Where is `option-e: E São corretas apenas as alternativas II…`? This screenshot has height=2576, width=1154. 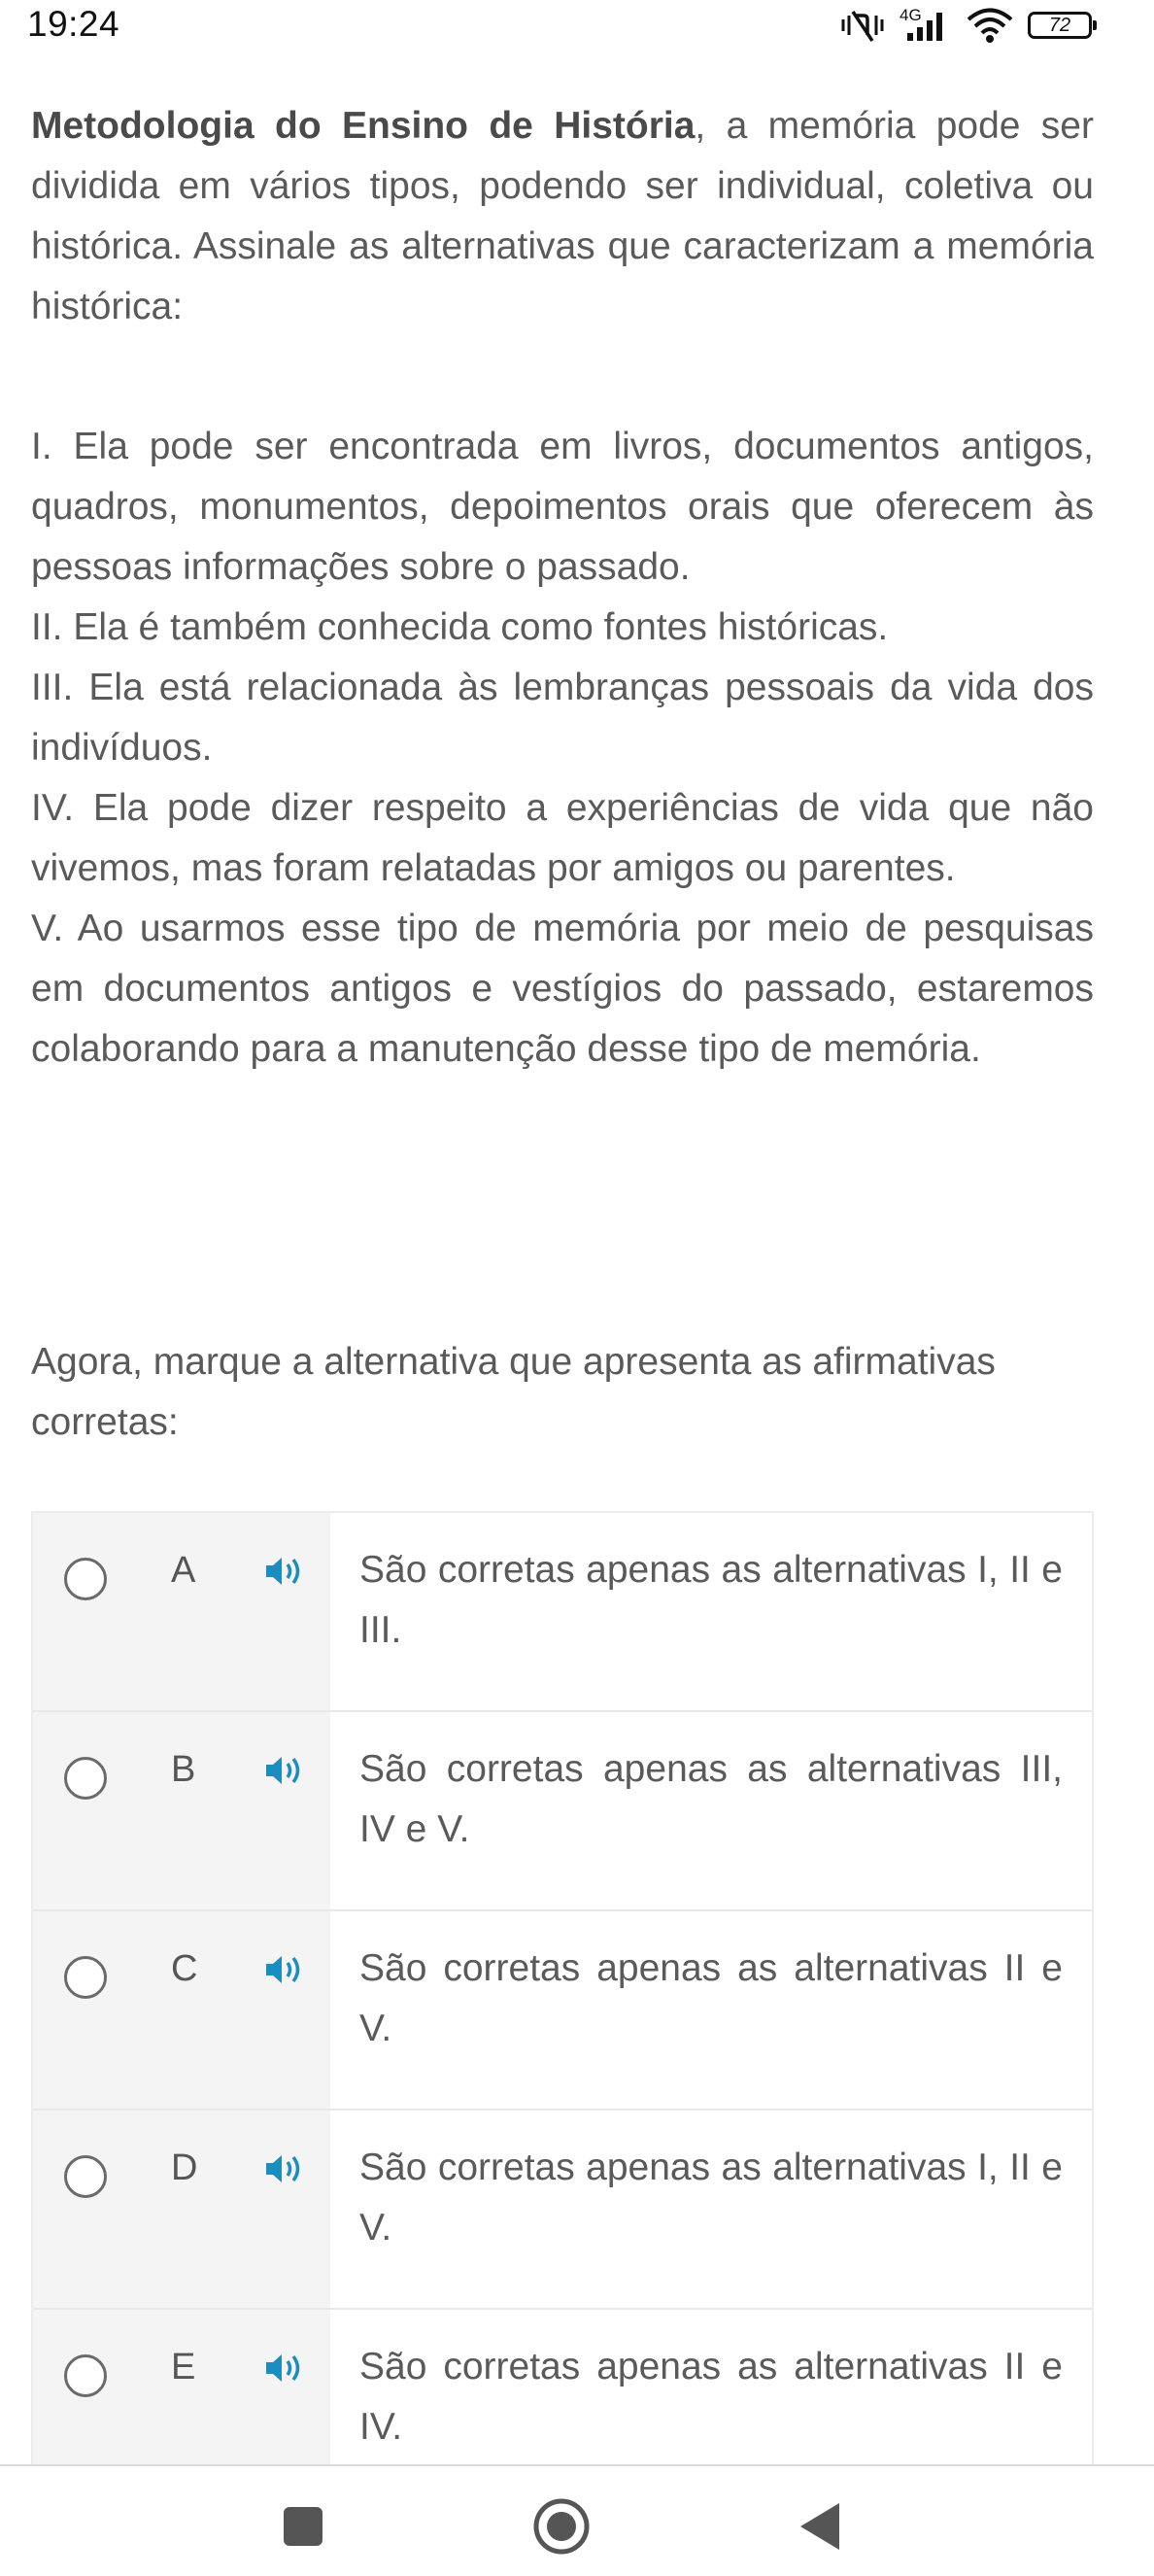 option-e: E São corretas apenas as alternativas II… is located at coordinates (562, 2392).